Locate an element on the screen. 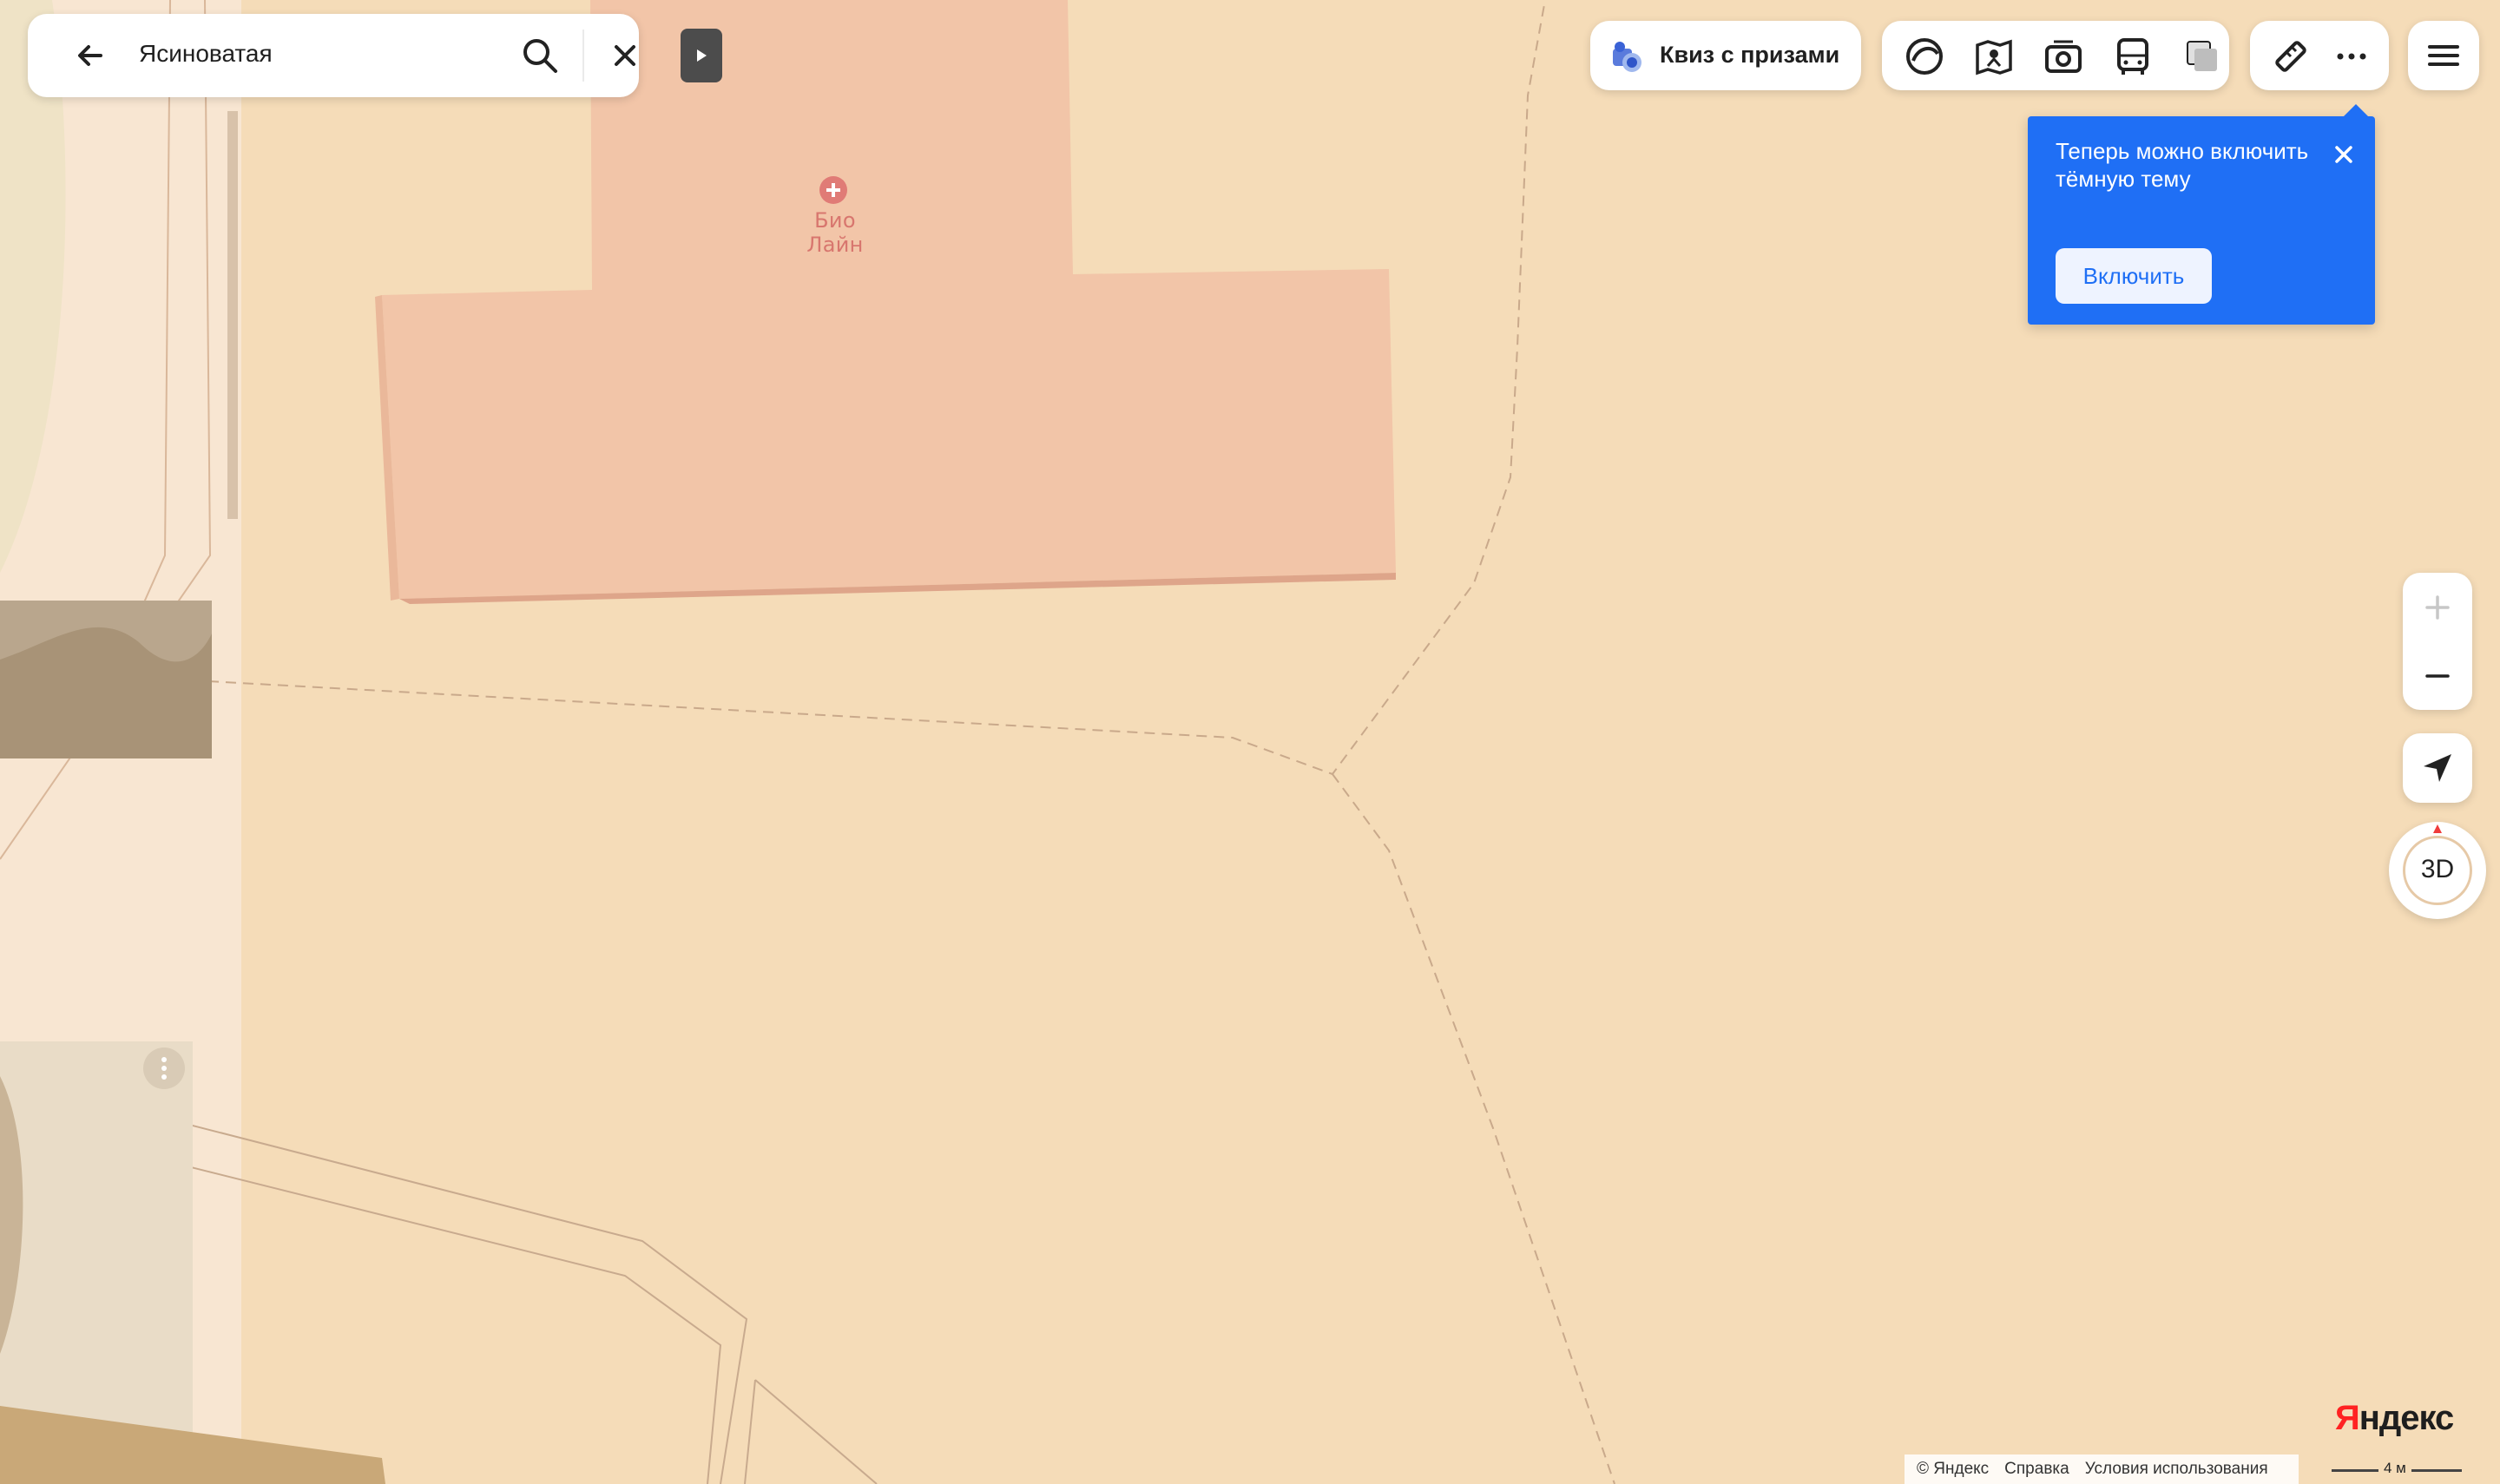 The height and width of the screenshot is (1484, 2500). play-icon is located at coordinates (702, 55).